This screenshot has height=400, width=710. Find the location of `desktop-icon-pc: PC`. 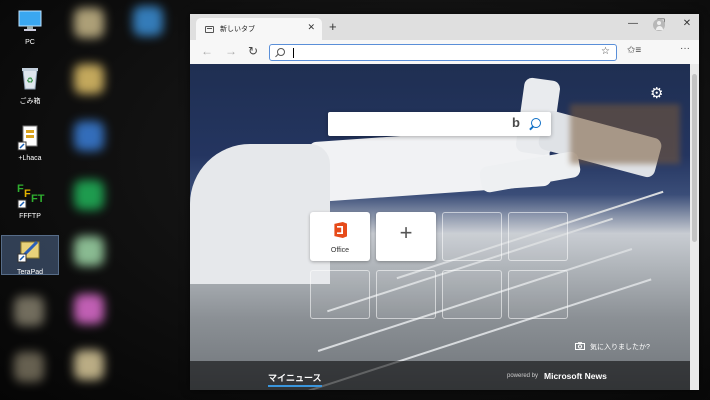

desktop-icon-pc: PC is located at coordinates (30, 26).